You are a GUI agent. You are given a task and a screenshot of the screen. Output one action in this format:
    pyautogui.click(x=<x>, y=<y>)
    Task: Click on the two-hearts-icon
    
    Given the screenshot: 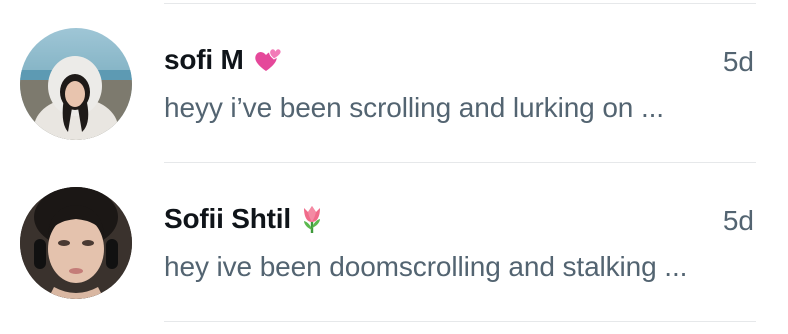 What is the action you would take?
    pyautogui.click(x=267, y=60)
    